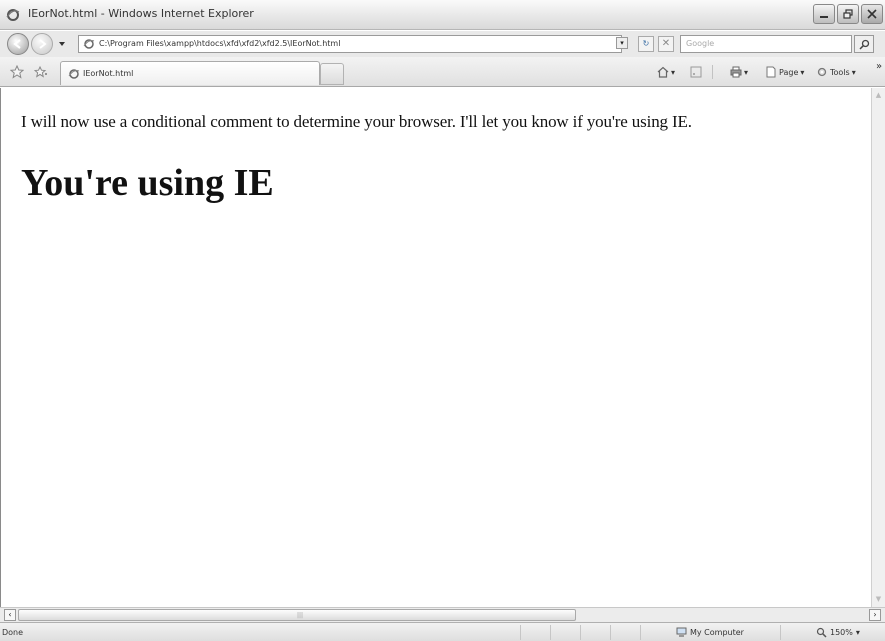 The height and width of the screenshot is (641, 885). Describe the element at coordinates (824, 14) in the screenshot. I see `minimize-button` at that location.